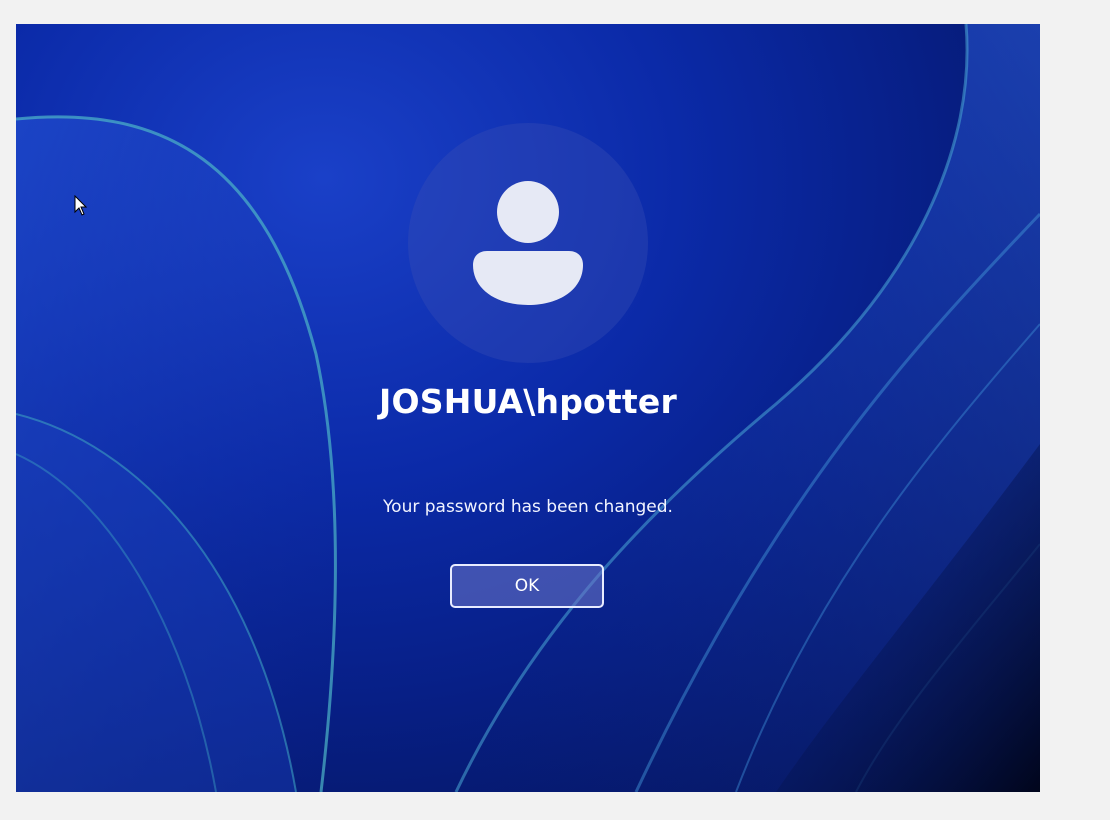 The width and height of the screenshot is (1110, 820). Describe the element at coordinates (528, 507) in the screenshot. I see `status-message: Your password has been changed.` at that location.